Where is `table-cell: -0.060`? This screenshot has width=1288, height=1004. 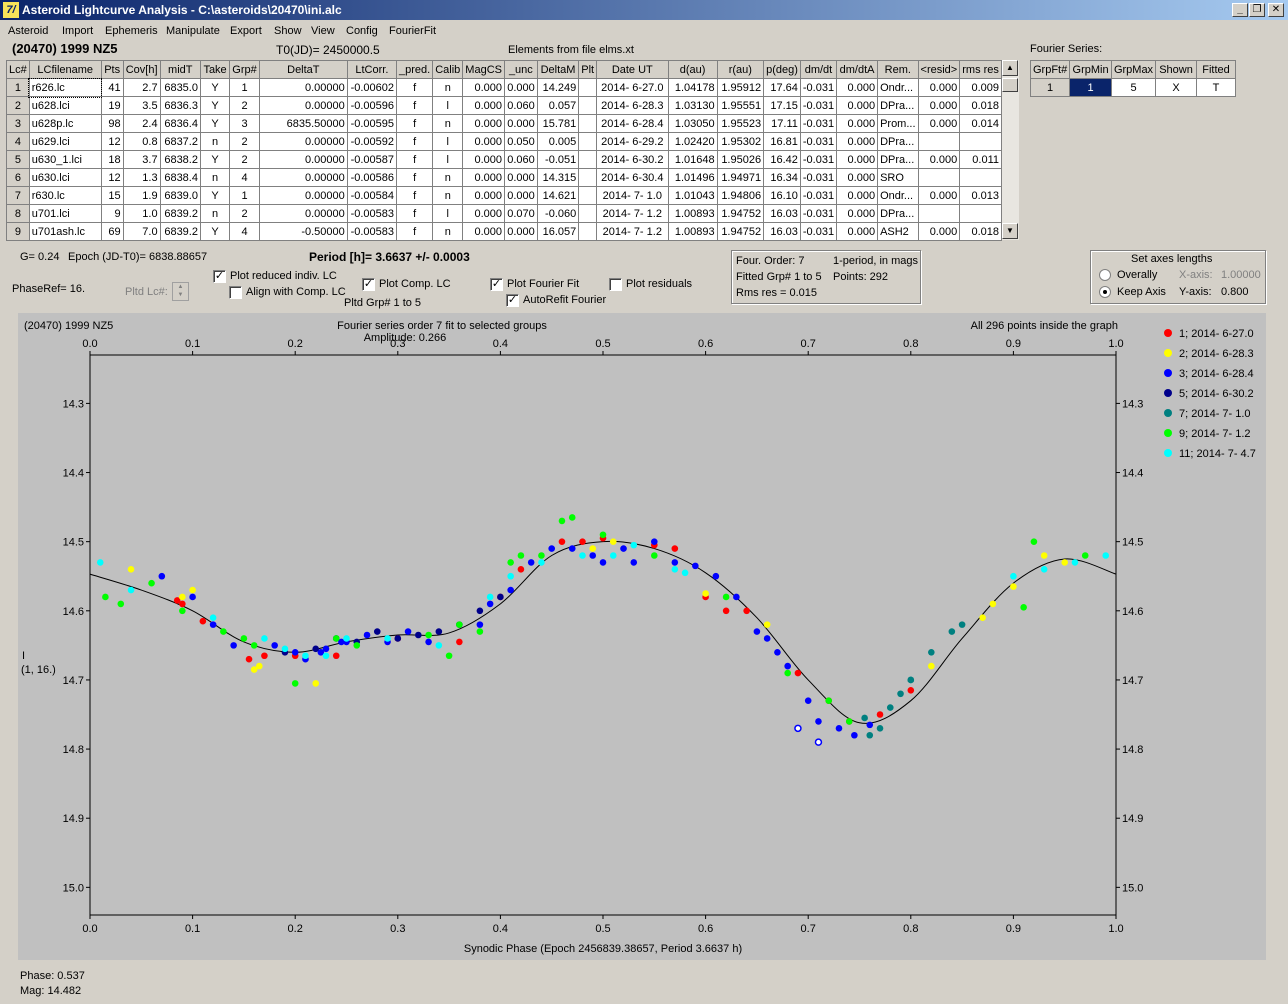
table-cell: -0.060 is located at coordinates (558, 213).